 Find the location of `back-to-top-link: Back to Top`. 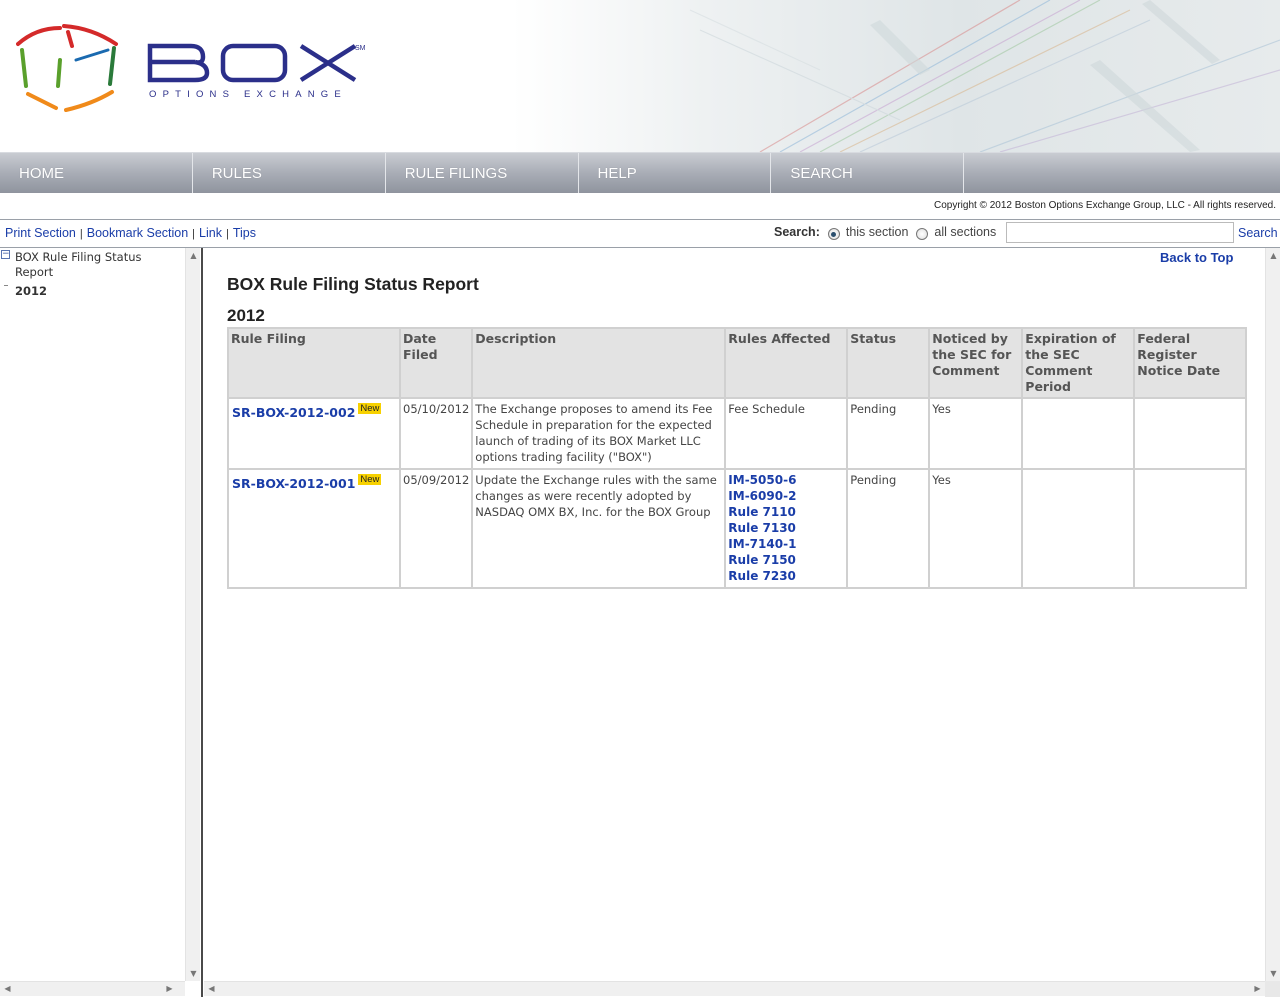

back-to-top-link: Back to Top is located at coordinates (1196, 257).